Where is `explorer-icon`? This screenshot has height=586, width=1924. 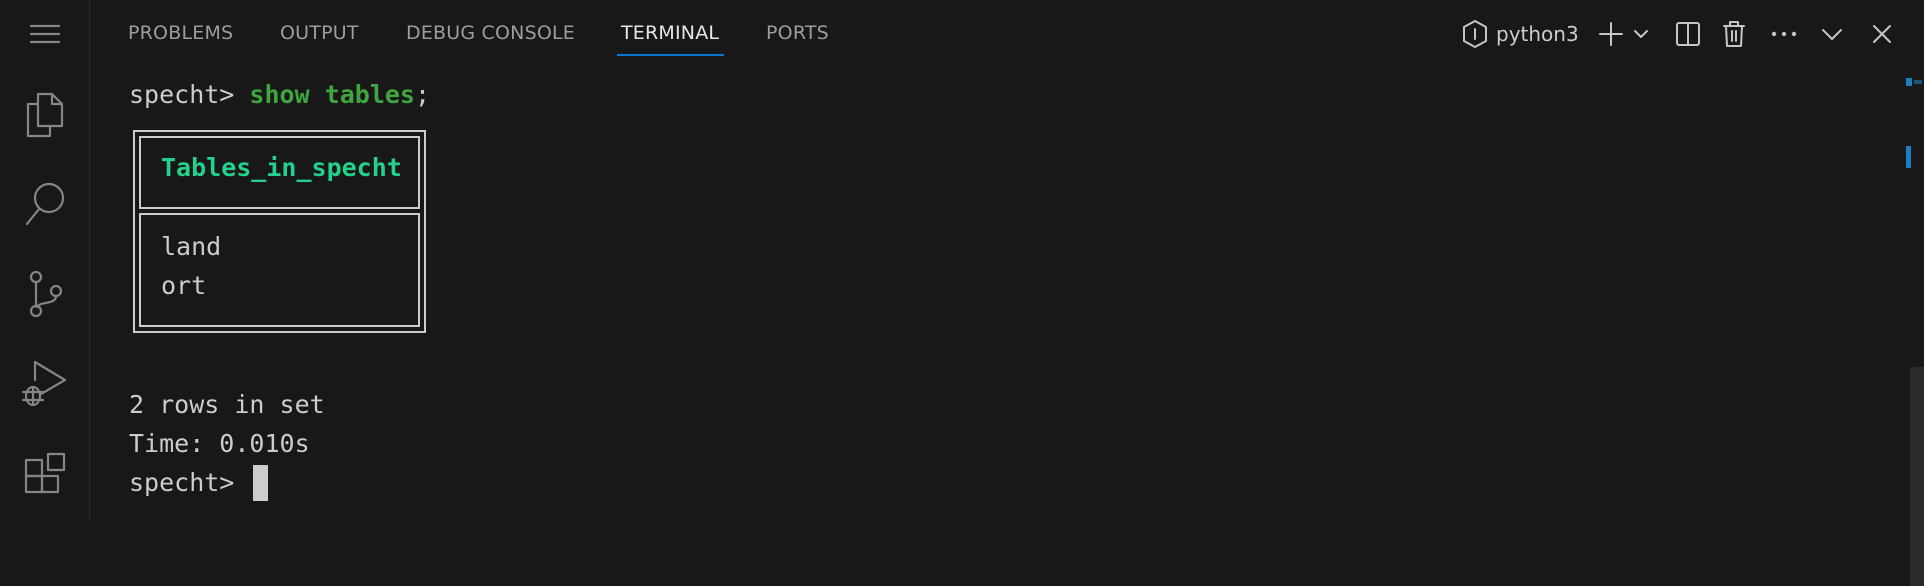 explorer-icon is located at coordinates (44, 114).